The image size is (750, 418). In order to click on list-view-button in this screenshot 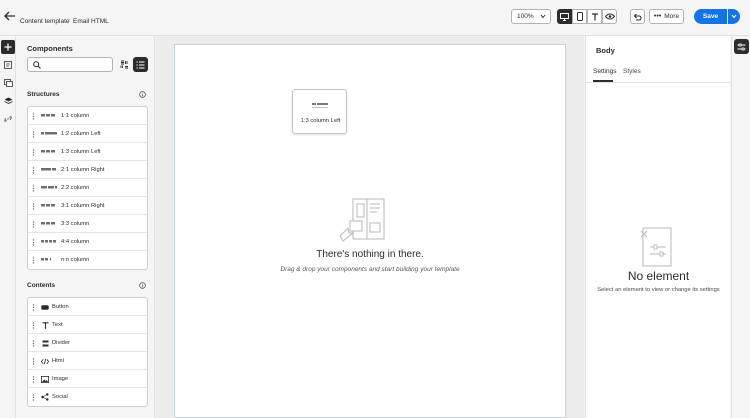, I will do `click(140, 64)`.